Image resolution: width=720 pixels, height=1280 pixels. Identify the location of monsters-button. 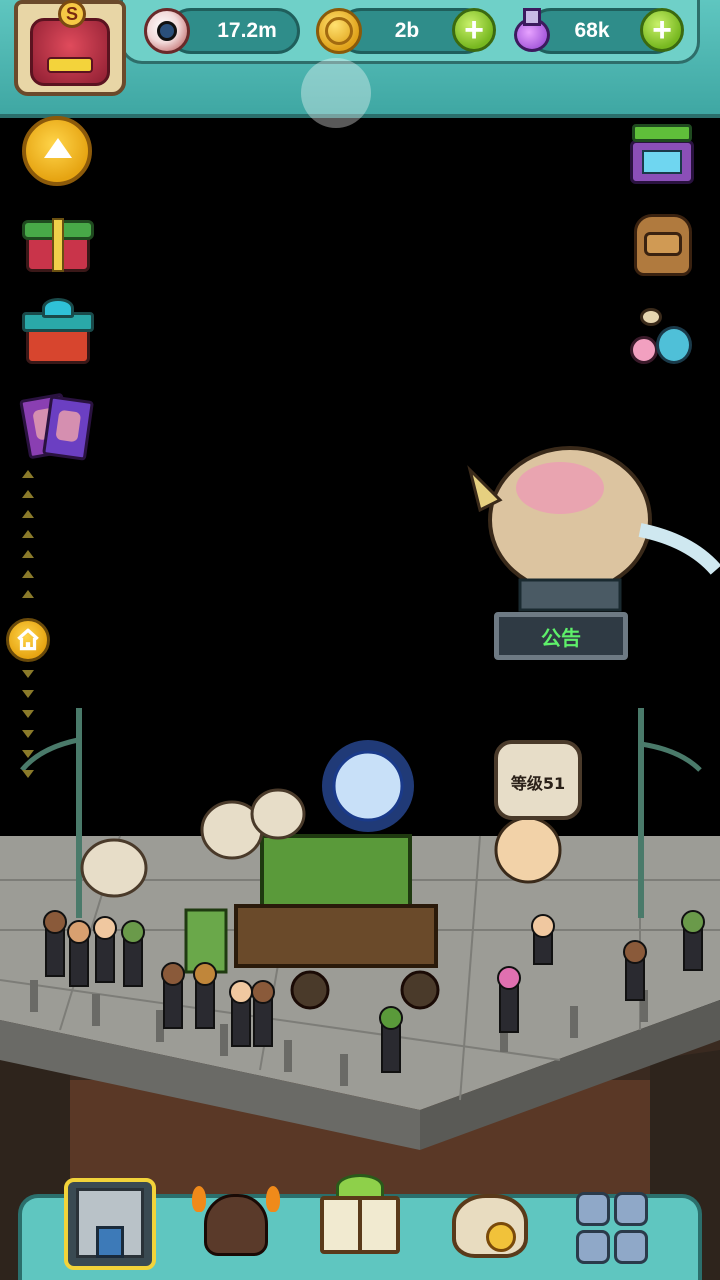
(662, 336).